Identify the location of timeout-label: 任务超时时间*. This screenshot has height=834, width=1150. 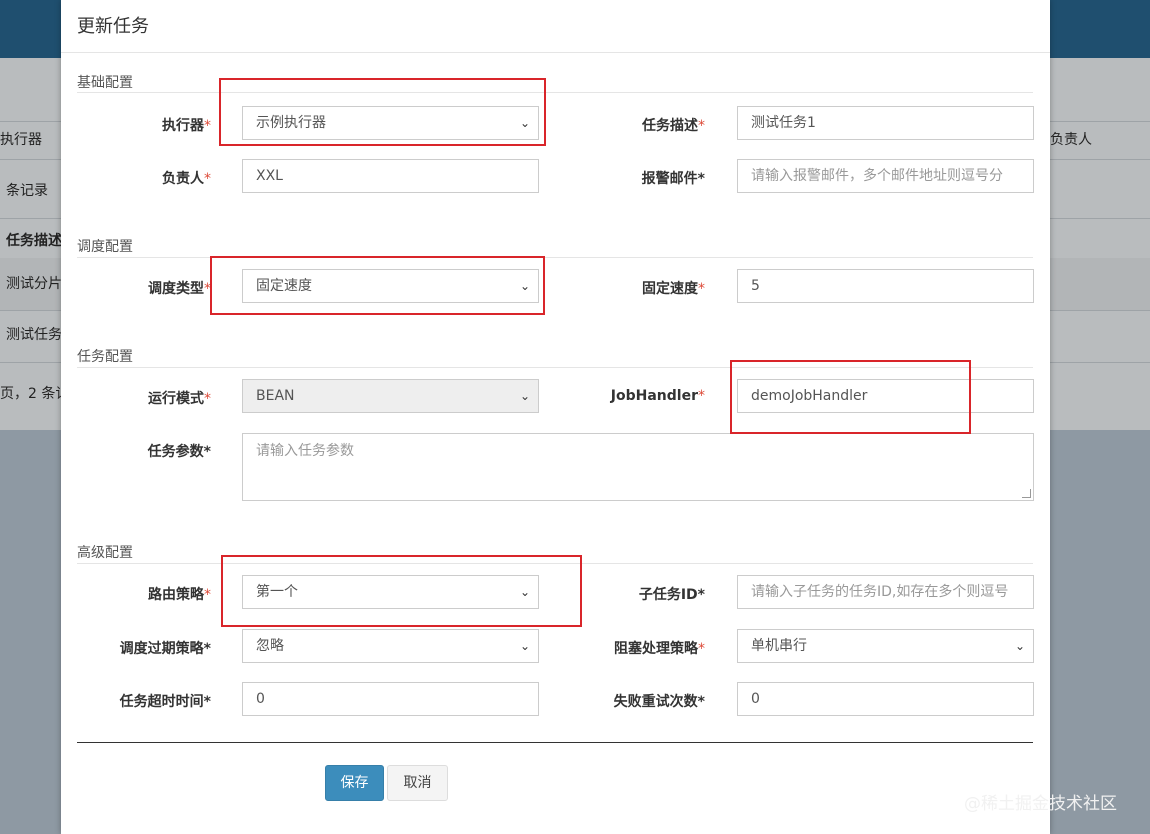
(165, 702).